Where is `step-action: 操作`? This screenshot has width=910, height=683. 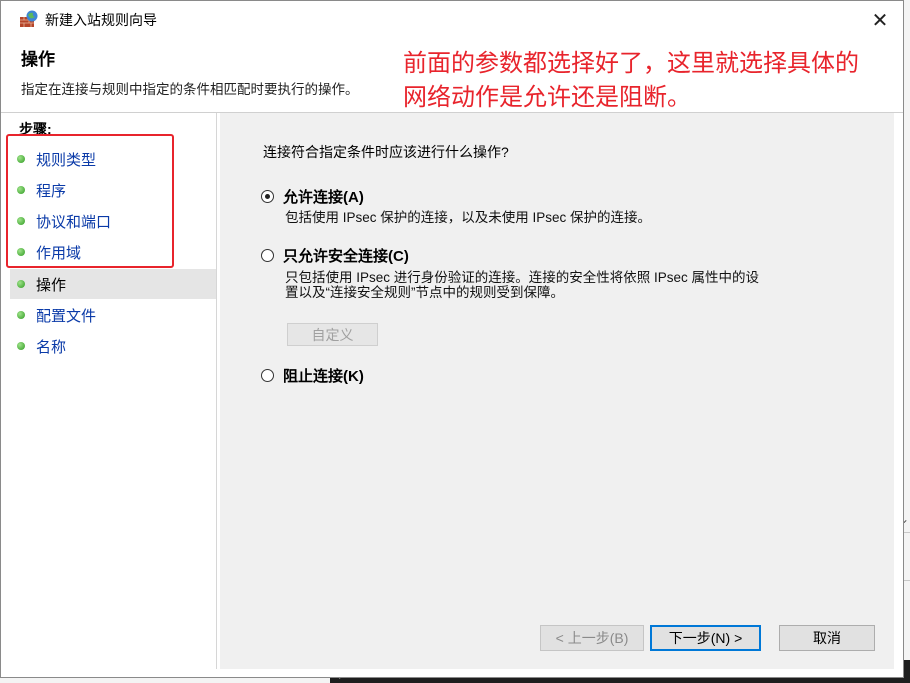 step-action: 操作 is located at coordinates (113, 284).